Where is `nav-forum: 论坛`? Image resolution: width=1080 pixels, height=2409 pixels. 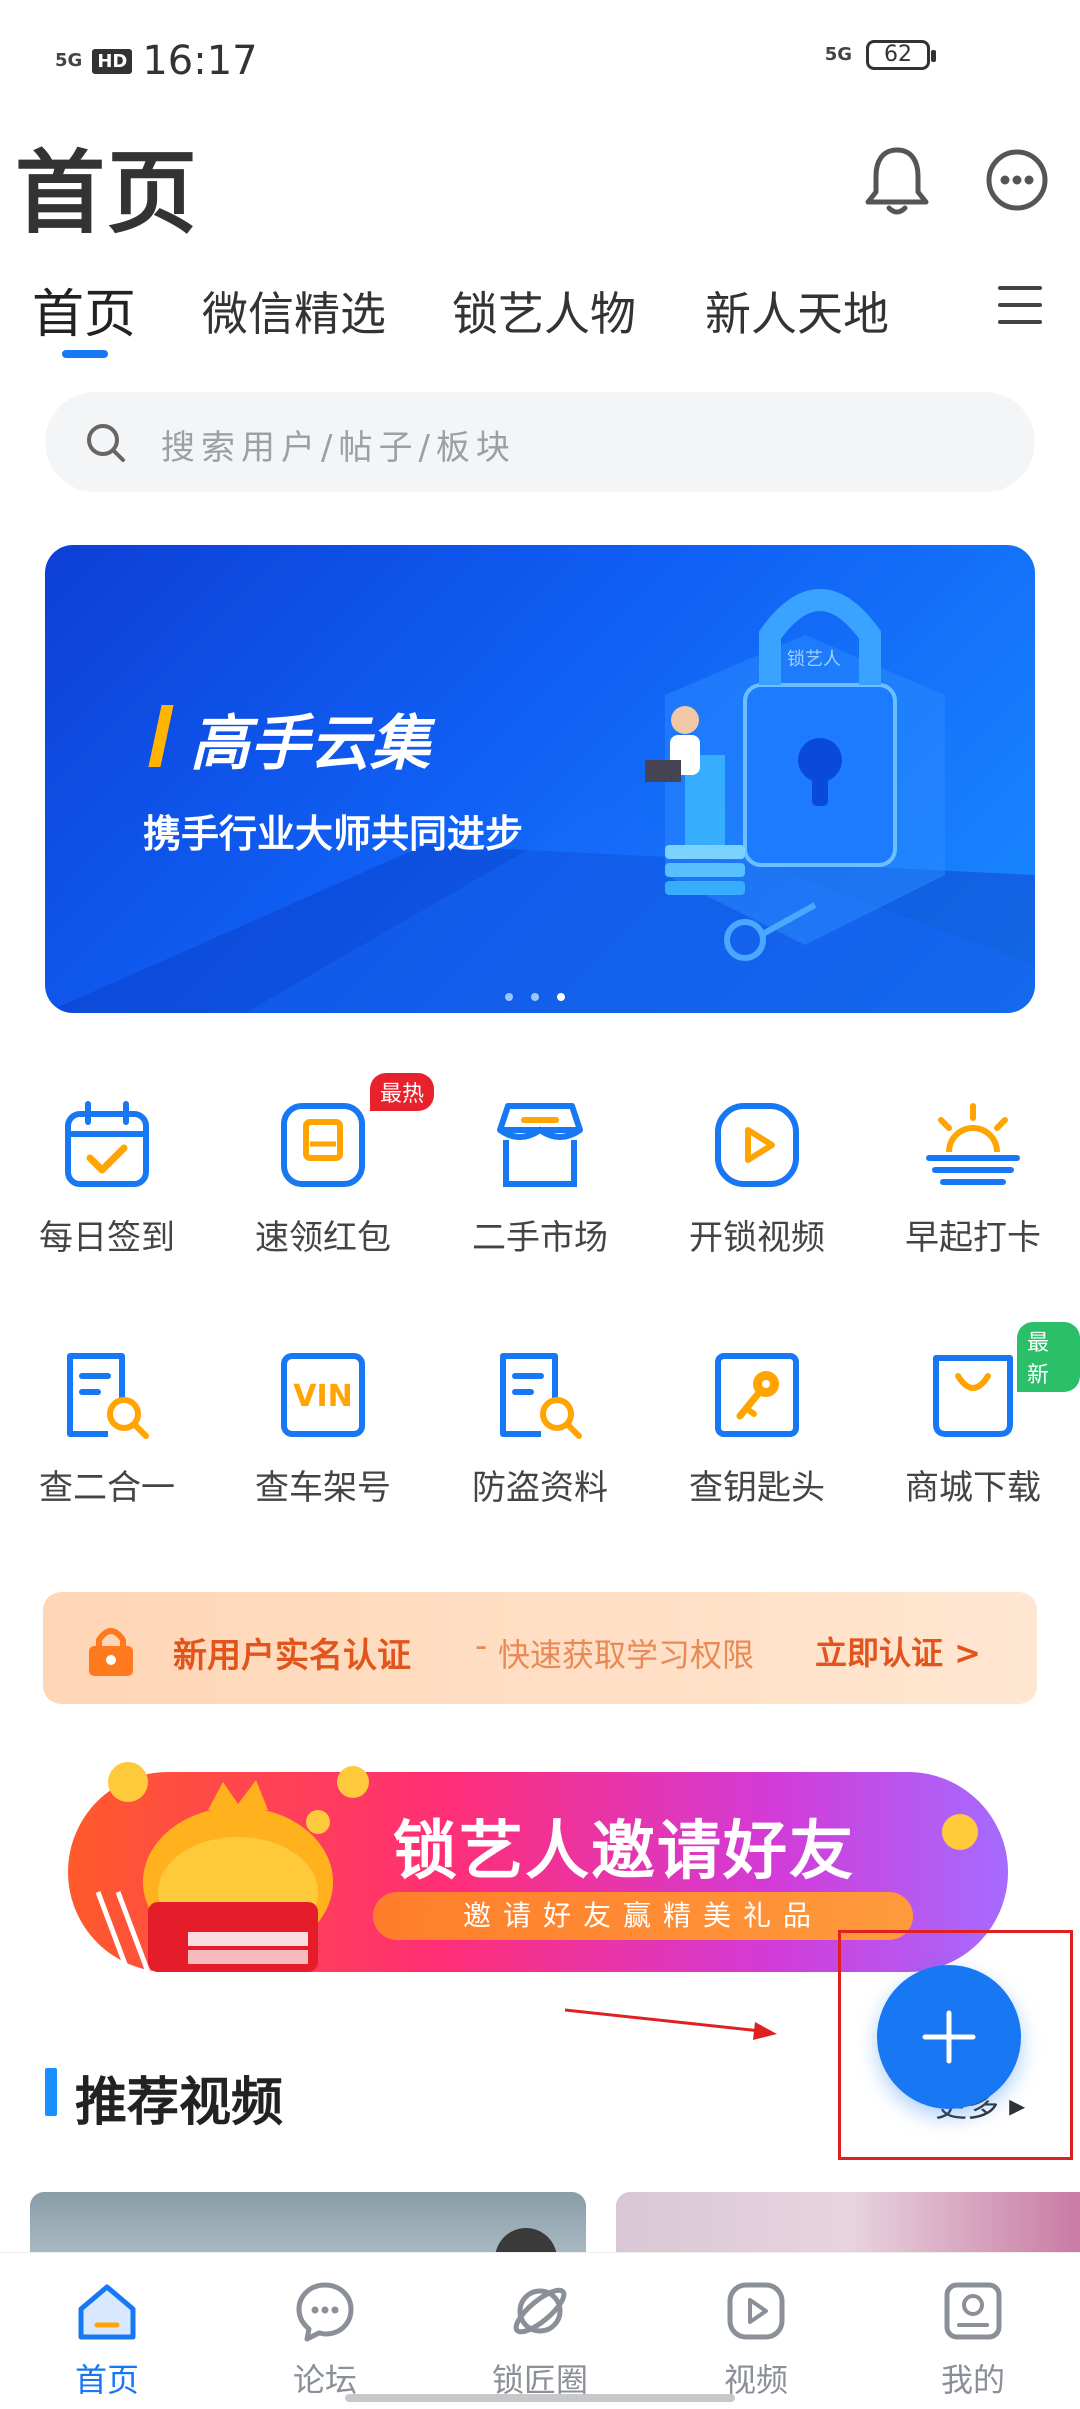
nav-forum: 论坛 is located at coordinates (325, 2340).